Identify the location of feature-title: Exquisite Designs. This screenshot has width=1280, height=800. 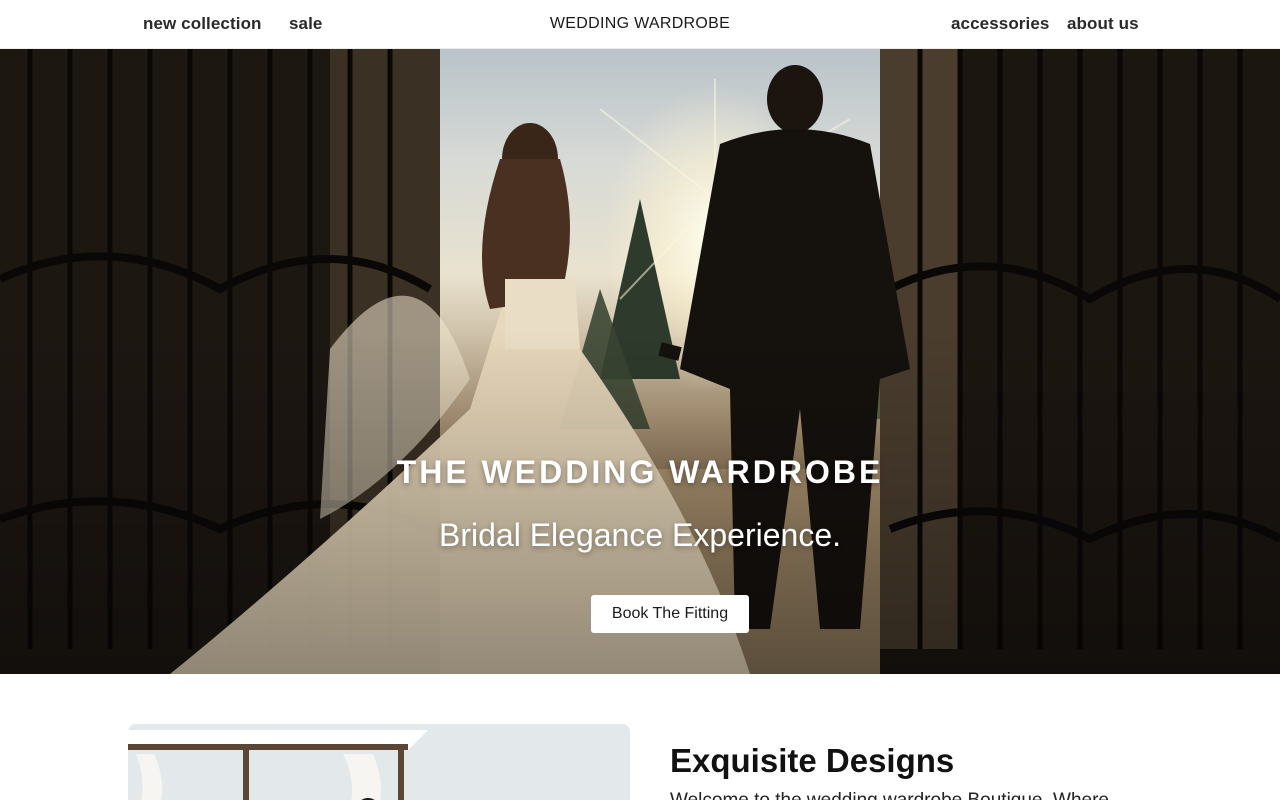
(812, 760).